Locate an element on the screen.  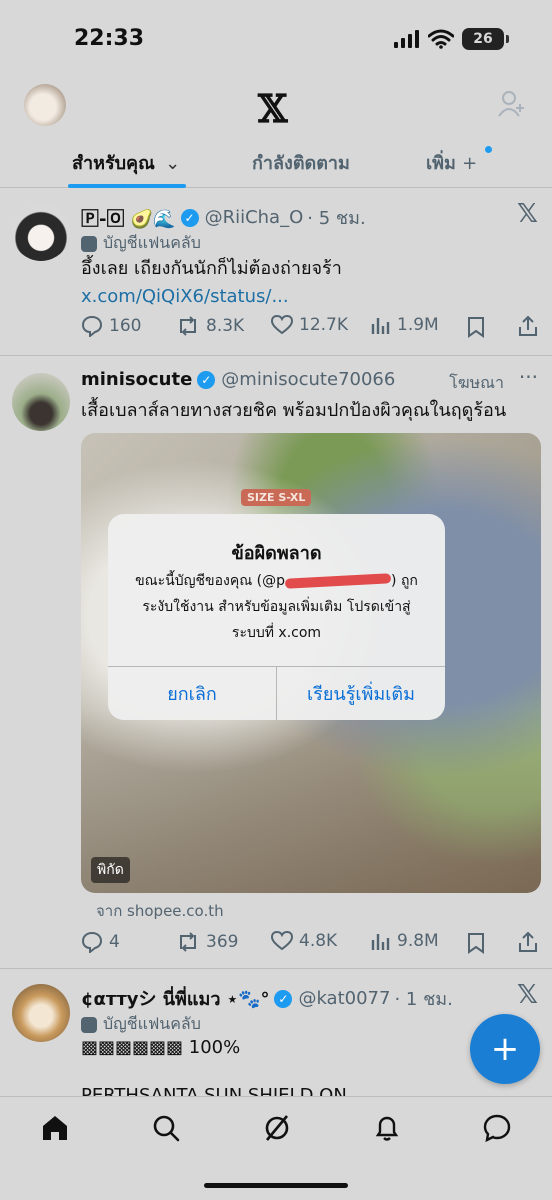
profile-avatar is located at coordinates (45, 105).